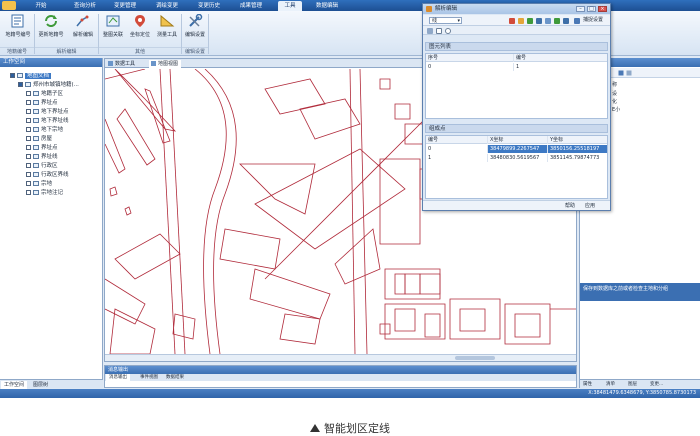 This screenshot has height=436, width=700. I want to click on tab-change-history: 变更历史, so click(209, 6).